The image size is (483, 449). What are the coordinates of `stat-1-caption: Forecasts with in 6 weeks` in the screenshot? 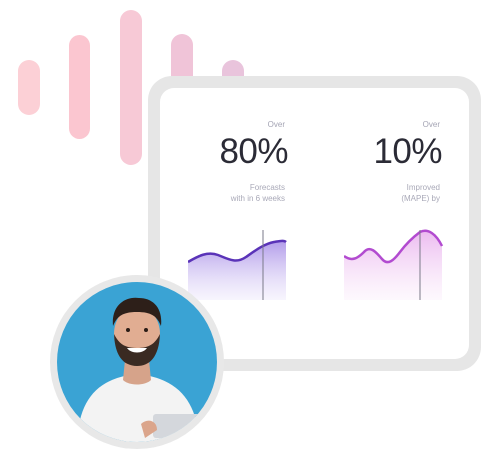 It's located at (230, 193).